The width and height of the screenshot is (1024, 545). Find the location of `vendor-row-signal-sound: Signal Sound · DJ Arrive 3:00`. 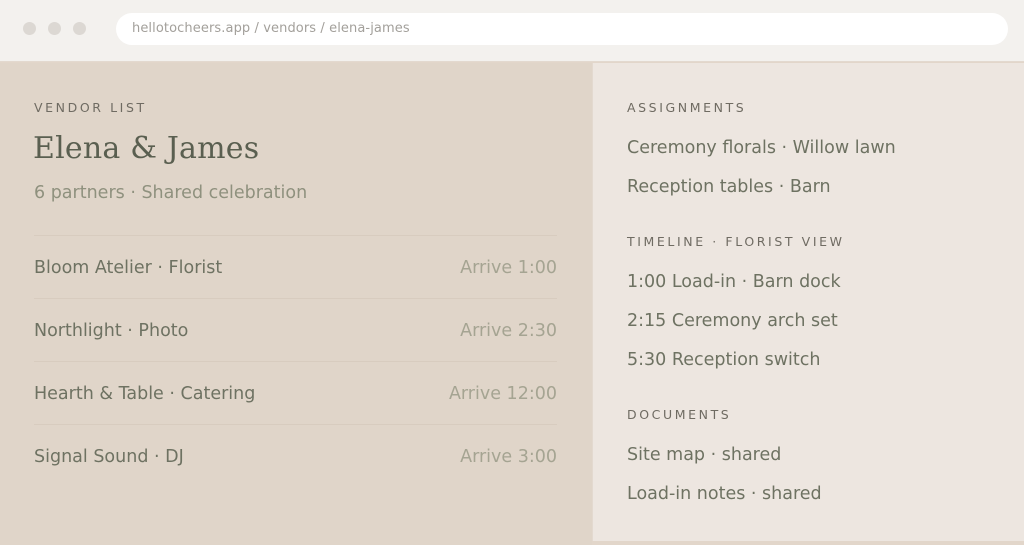

vendor-row-signal-sound: Signal Sound · DJ Arrive 3:00 is located at coordinates (295, 455).